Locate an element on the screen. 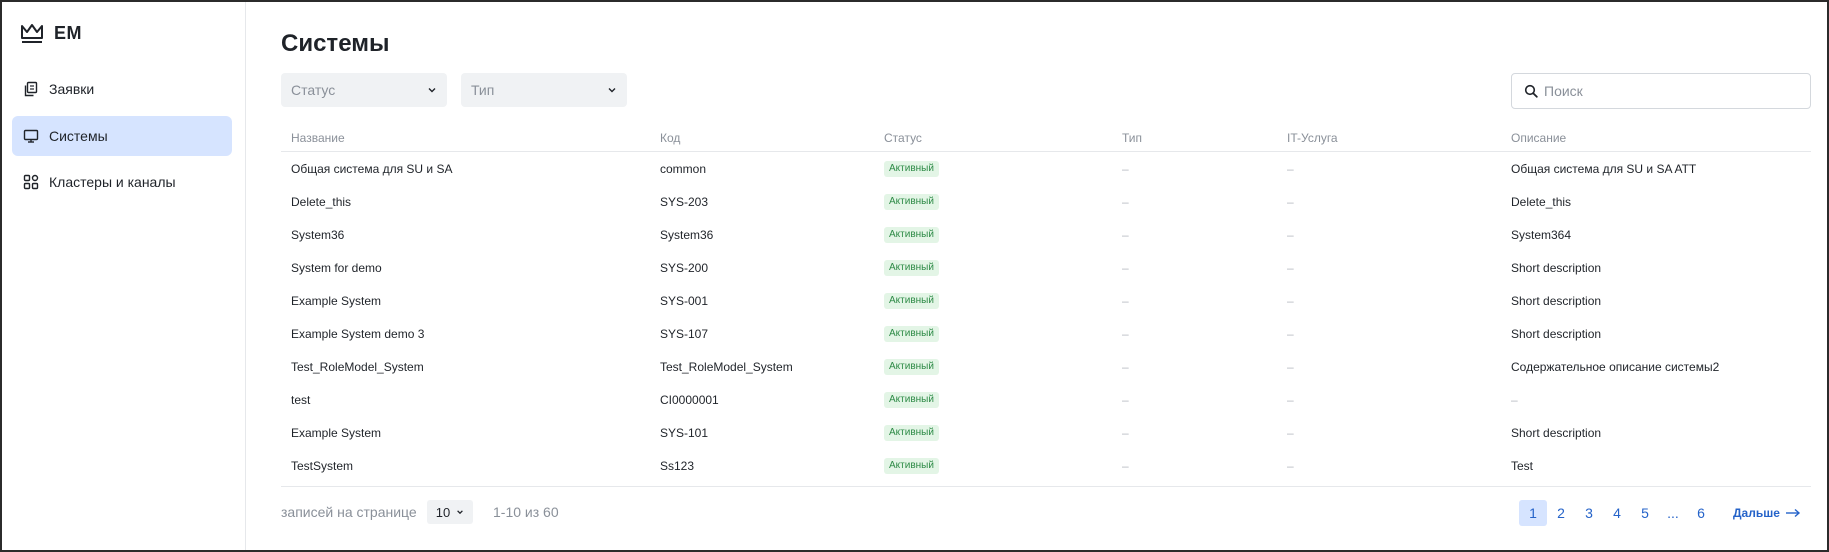 The image size is (1829, 552). cell-name: Delete_this is located at coordinates (321, 201).